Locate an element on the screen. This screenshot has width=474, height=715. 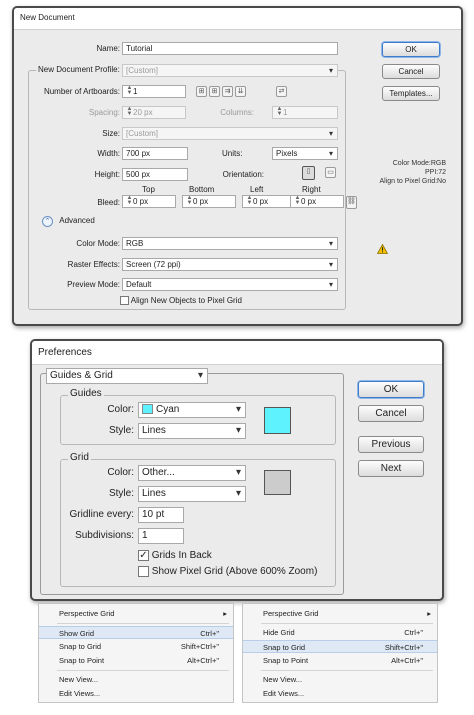
portrait-icon: ▯ is located at coordinates (308, 173).